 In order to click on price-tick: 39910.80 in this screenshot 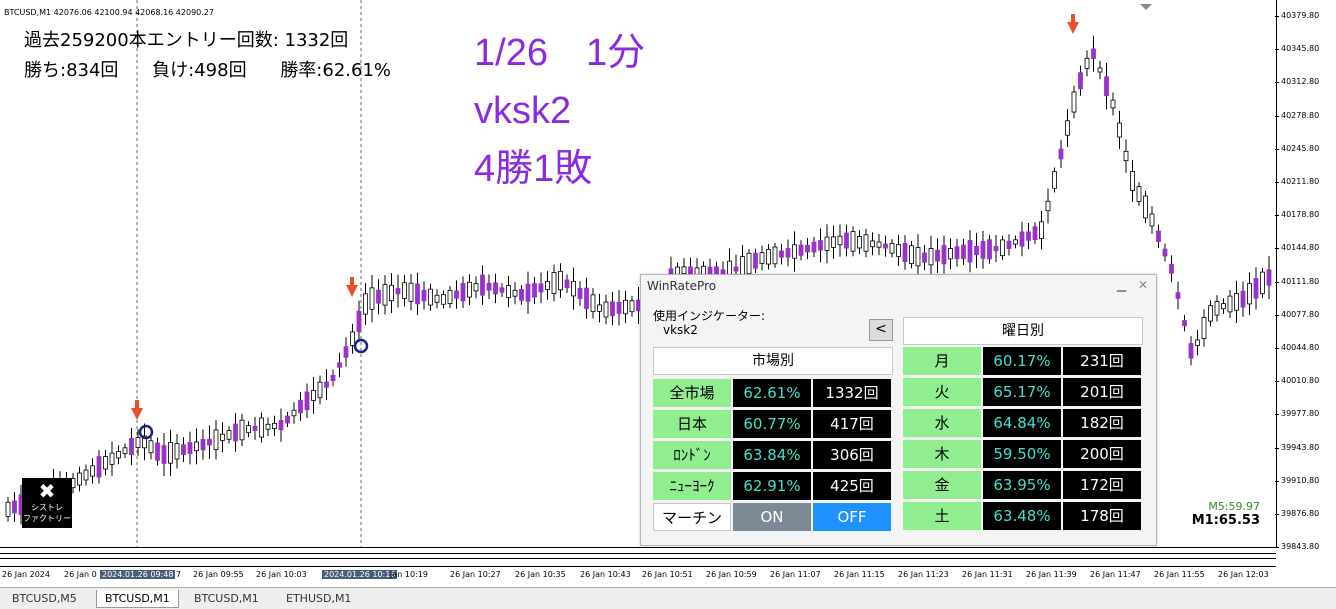, I will do `click(1297, 480)`.